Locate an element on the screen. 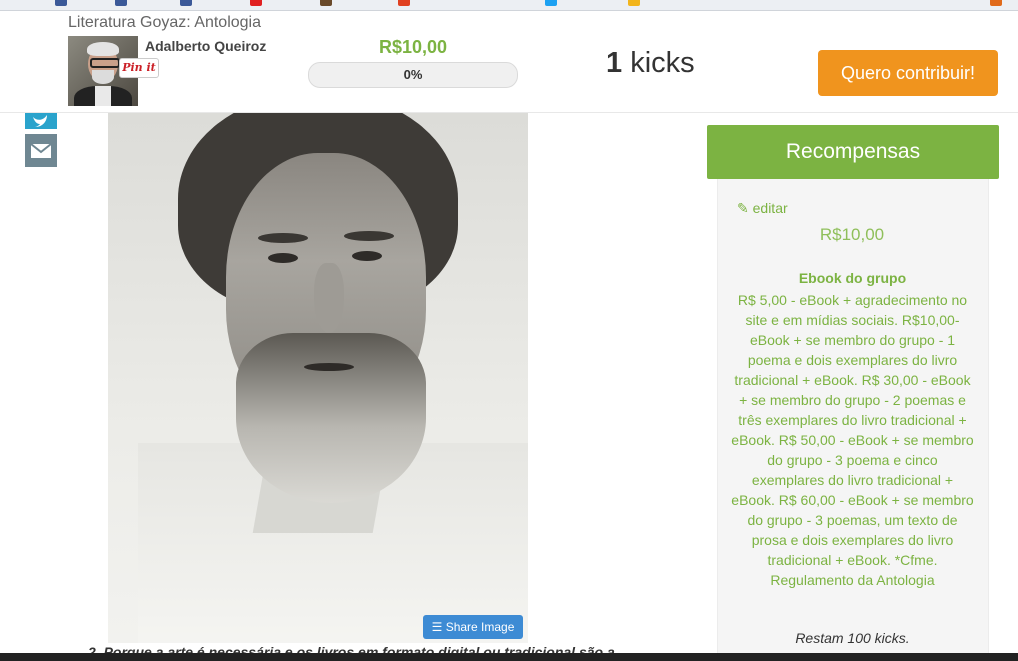  bookmarks-bar is located at coordinates (509, 5).